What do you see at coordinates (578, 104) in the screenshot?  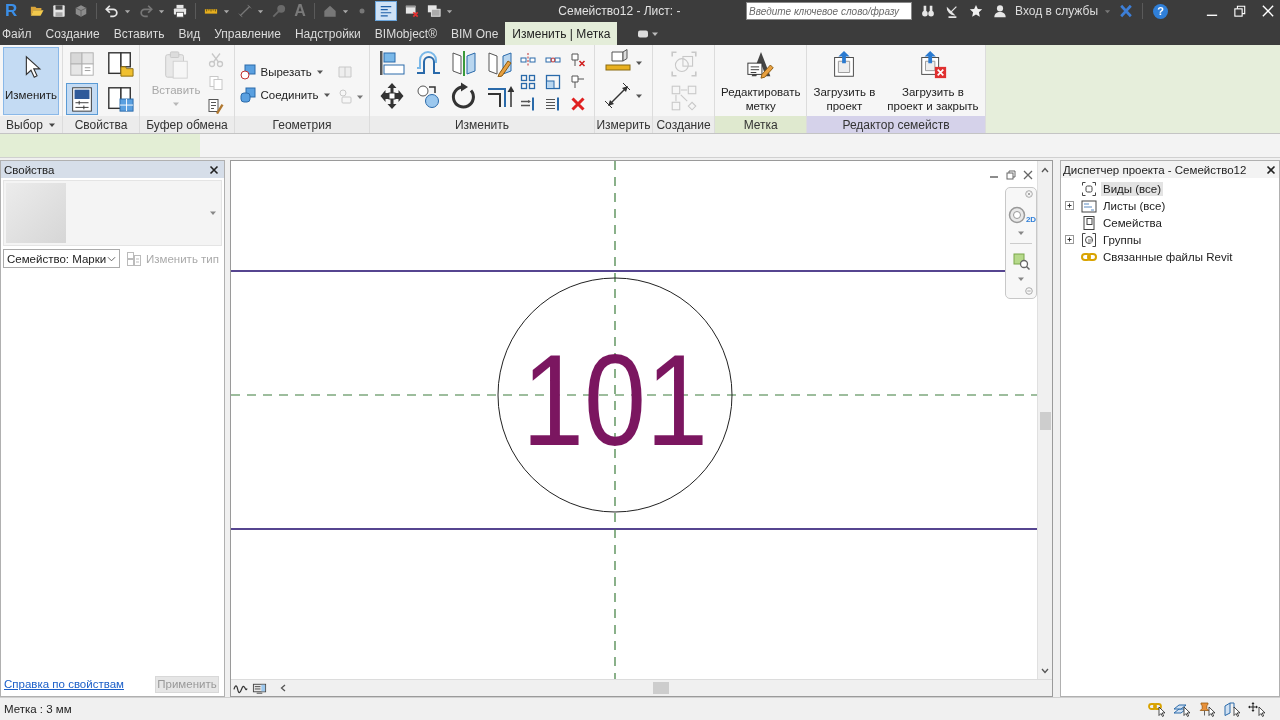 I see `delete-icon` at bounding box center [578, 104].